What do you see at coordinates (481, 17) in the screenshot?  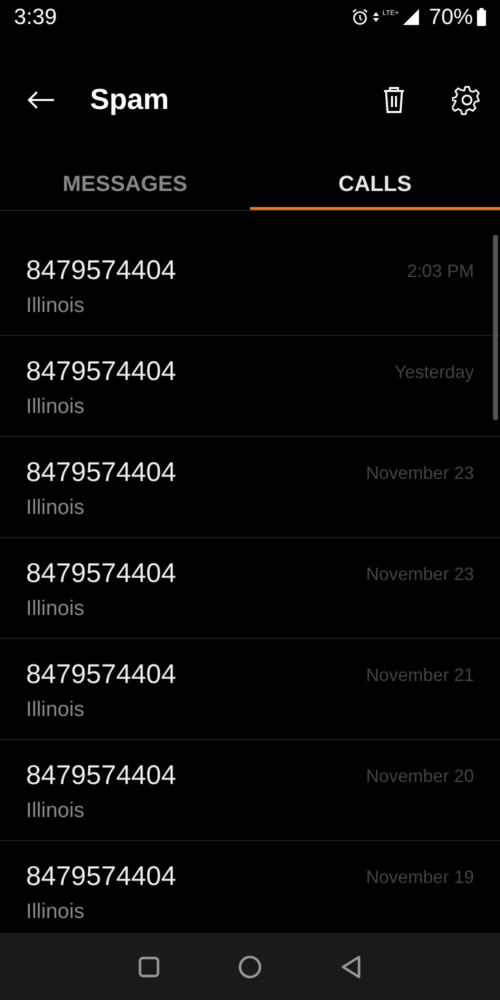 I see `battery-icon` at bounding box center [481, 17].